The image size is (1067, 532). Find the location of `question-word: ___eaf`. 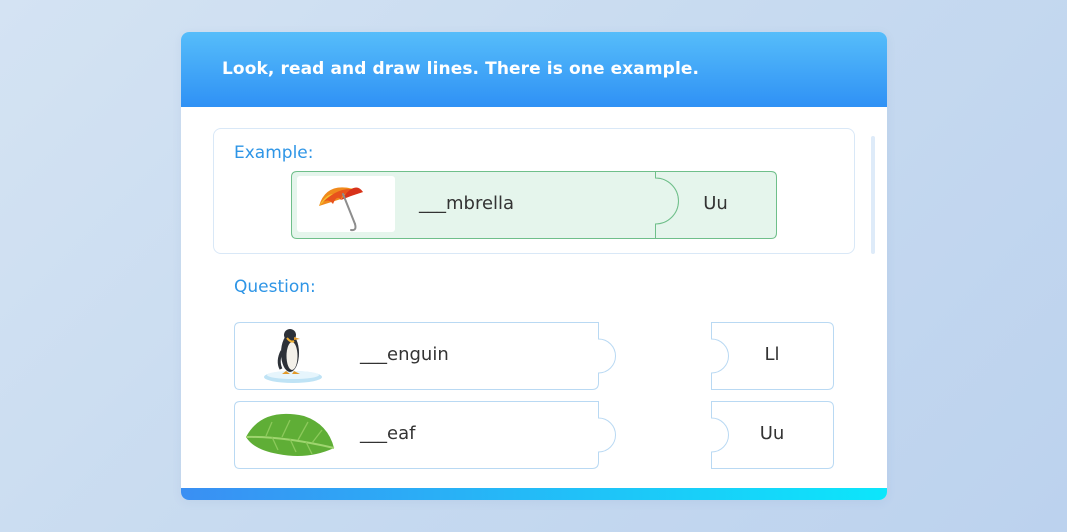

question-word: ___eaf is located at coordinates (388, 433).